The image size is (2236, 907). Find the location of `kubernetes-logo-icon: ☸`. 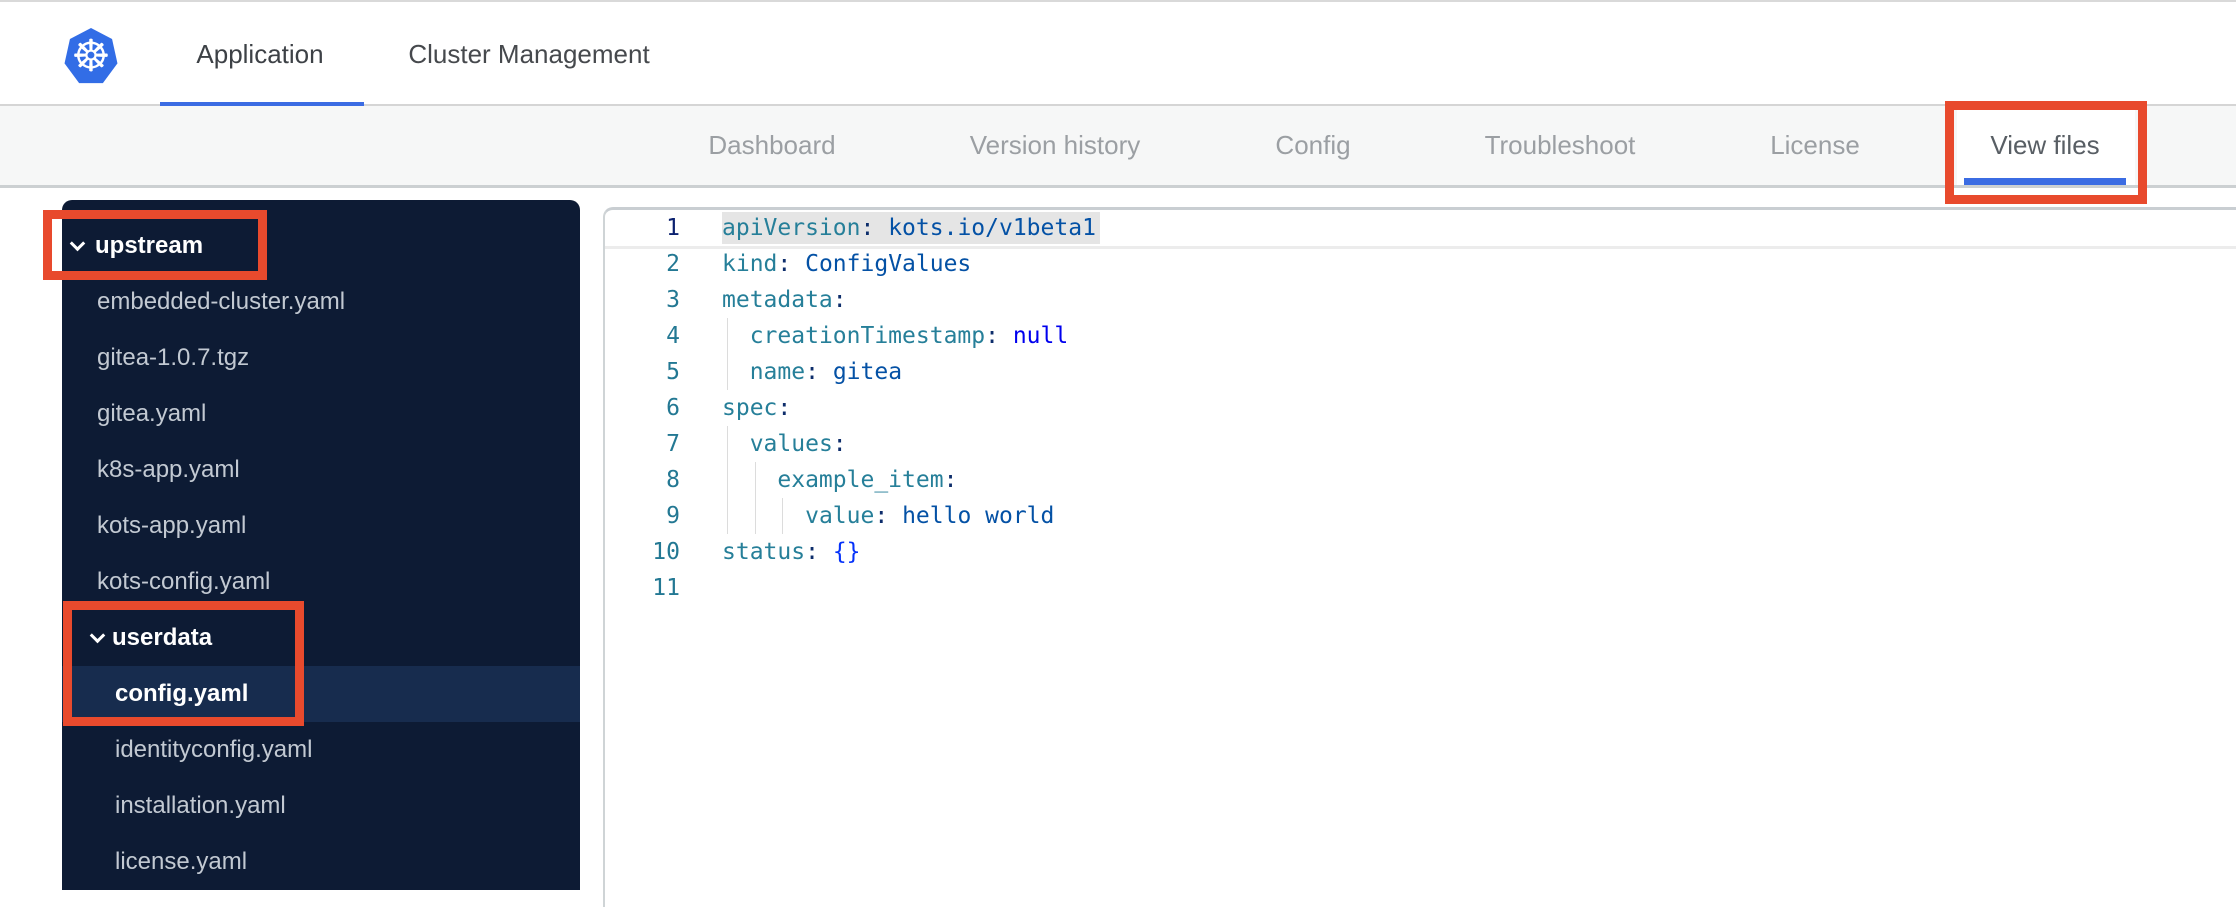

kubernetes-logo-icon: ☸ is located at coordinates (91, 56).